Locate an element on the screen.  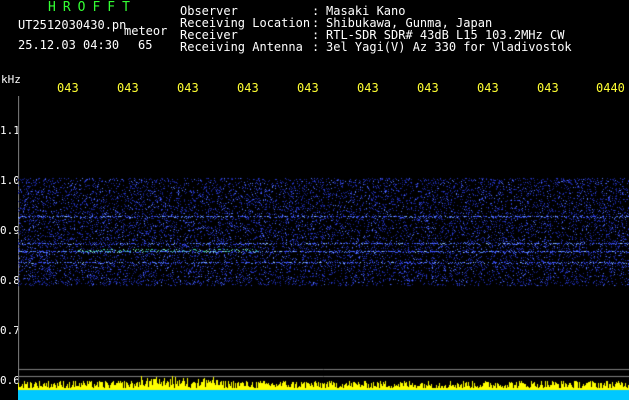
y-tick: 1.0 is located at coordinates (10, 180).